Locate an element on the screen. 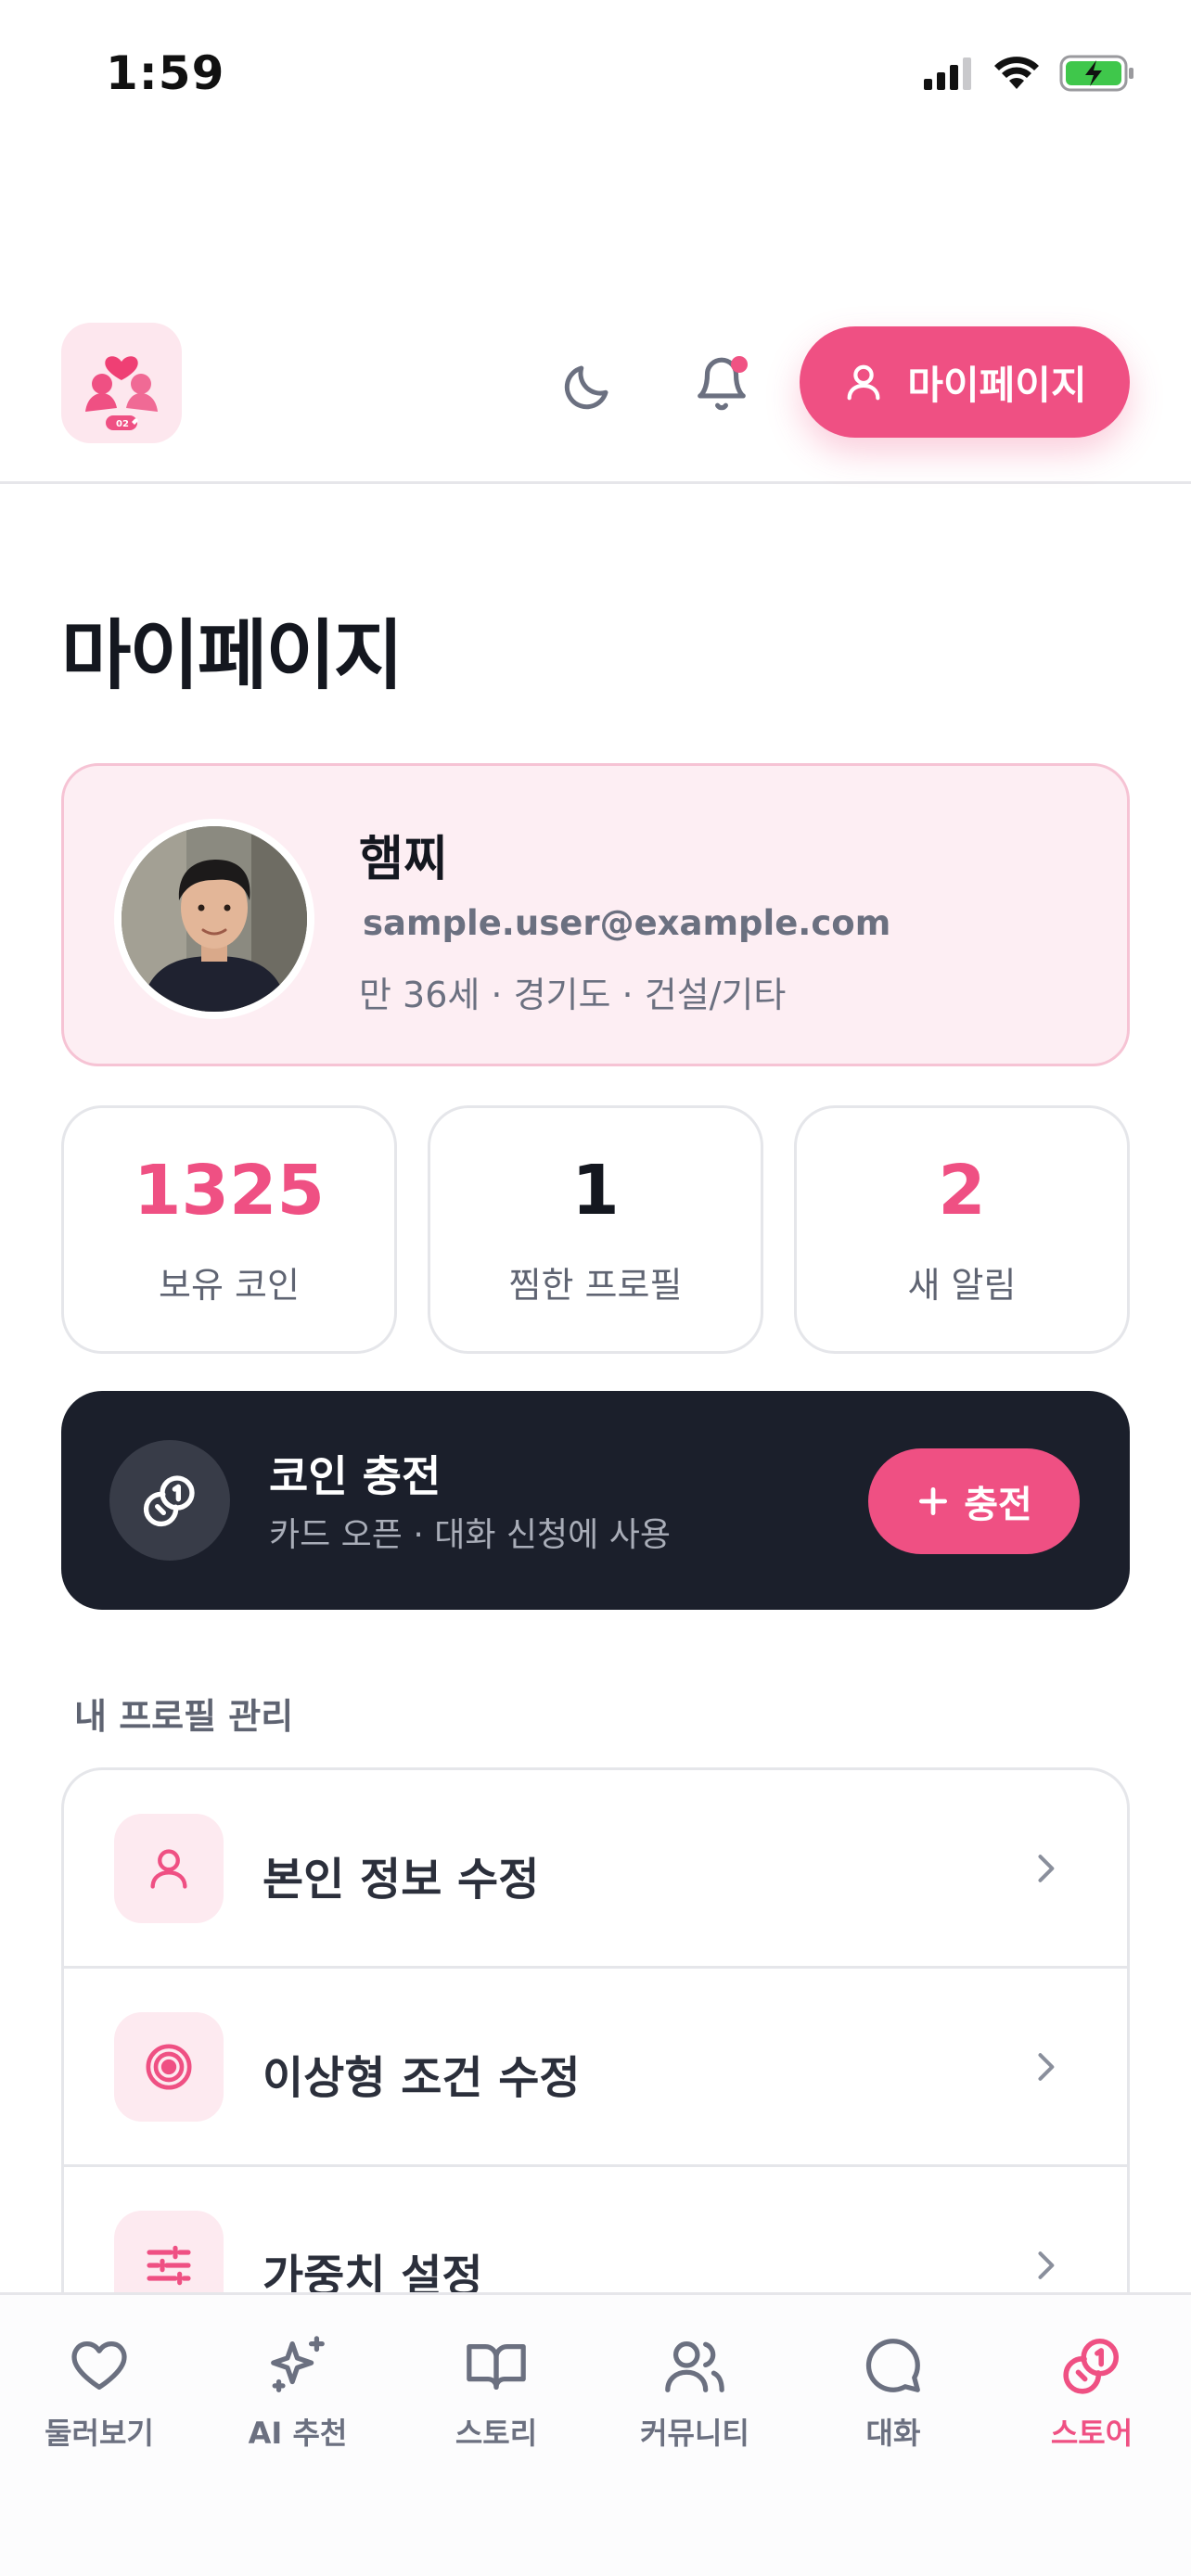 The image size is (1191, 2576). status-bar: 1:59 is located at coordinates (595, 74).